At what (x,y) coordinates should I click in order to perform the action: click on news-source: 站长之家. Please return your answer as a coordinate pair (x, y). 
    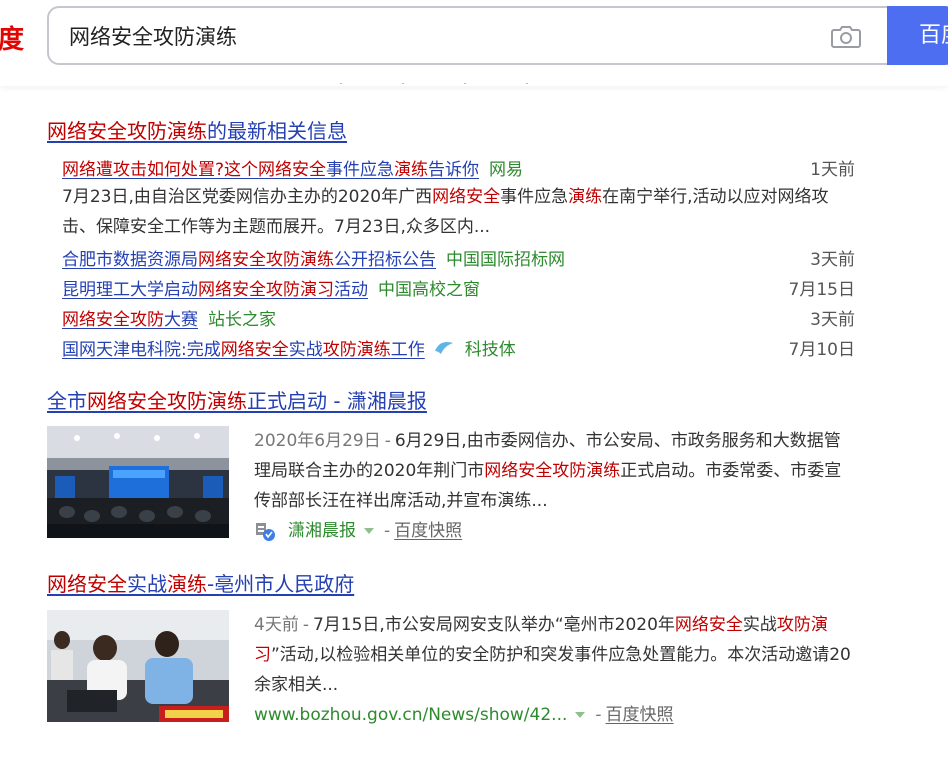
    Looking at the image, I should click on (242, 319).